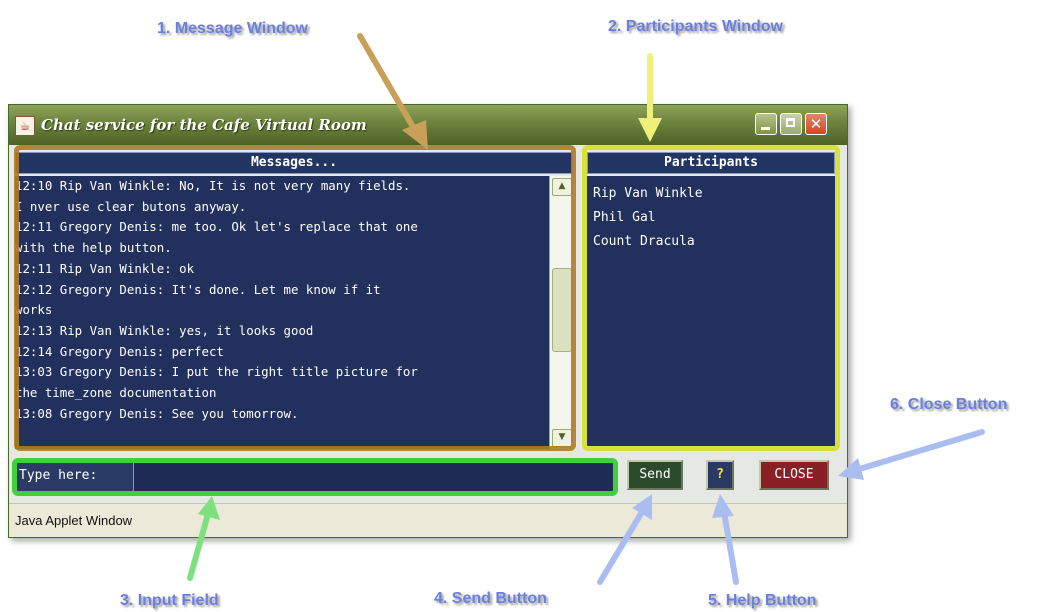 The image size is (1041, 612). Describe the element at coordinates (650, 97) in the screenshot. I see `arrow-participants-window` at that location.